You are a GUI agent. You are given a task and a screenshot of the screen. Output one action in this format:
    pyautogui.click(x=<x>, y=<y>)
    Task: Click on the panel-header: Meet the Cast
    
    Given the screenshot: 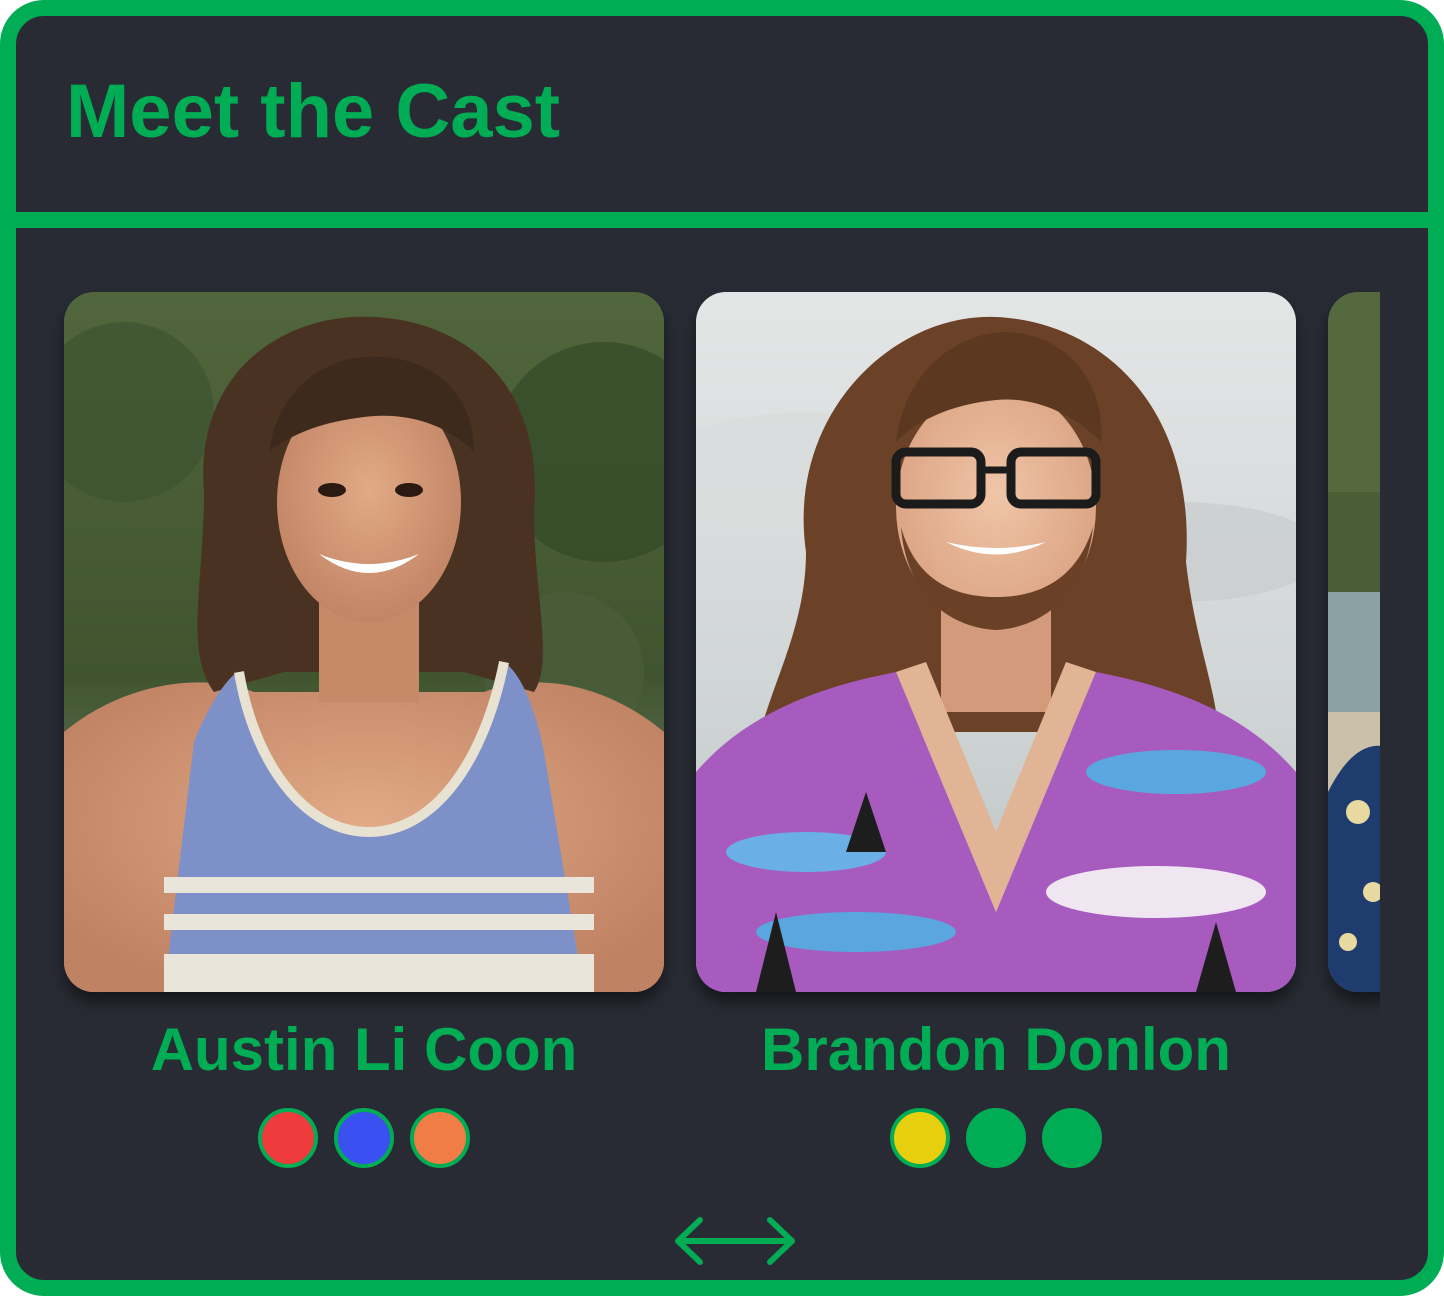 What is the action you would take?
    pyautogui.click(x=722, y=114)
    